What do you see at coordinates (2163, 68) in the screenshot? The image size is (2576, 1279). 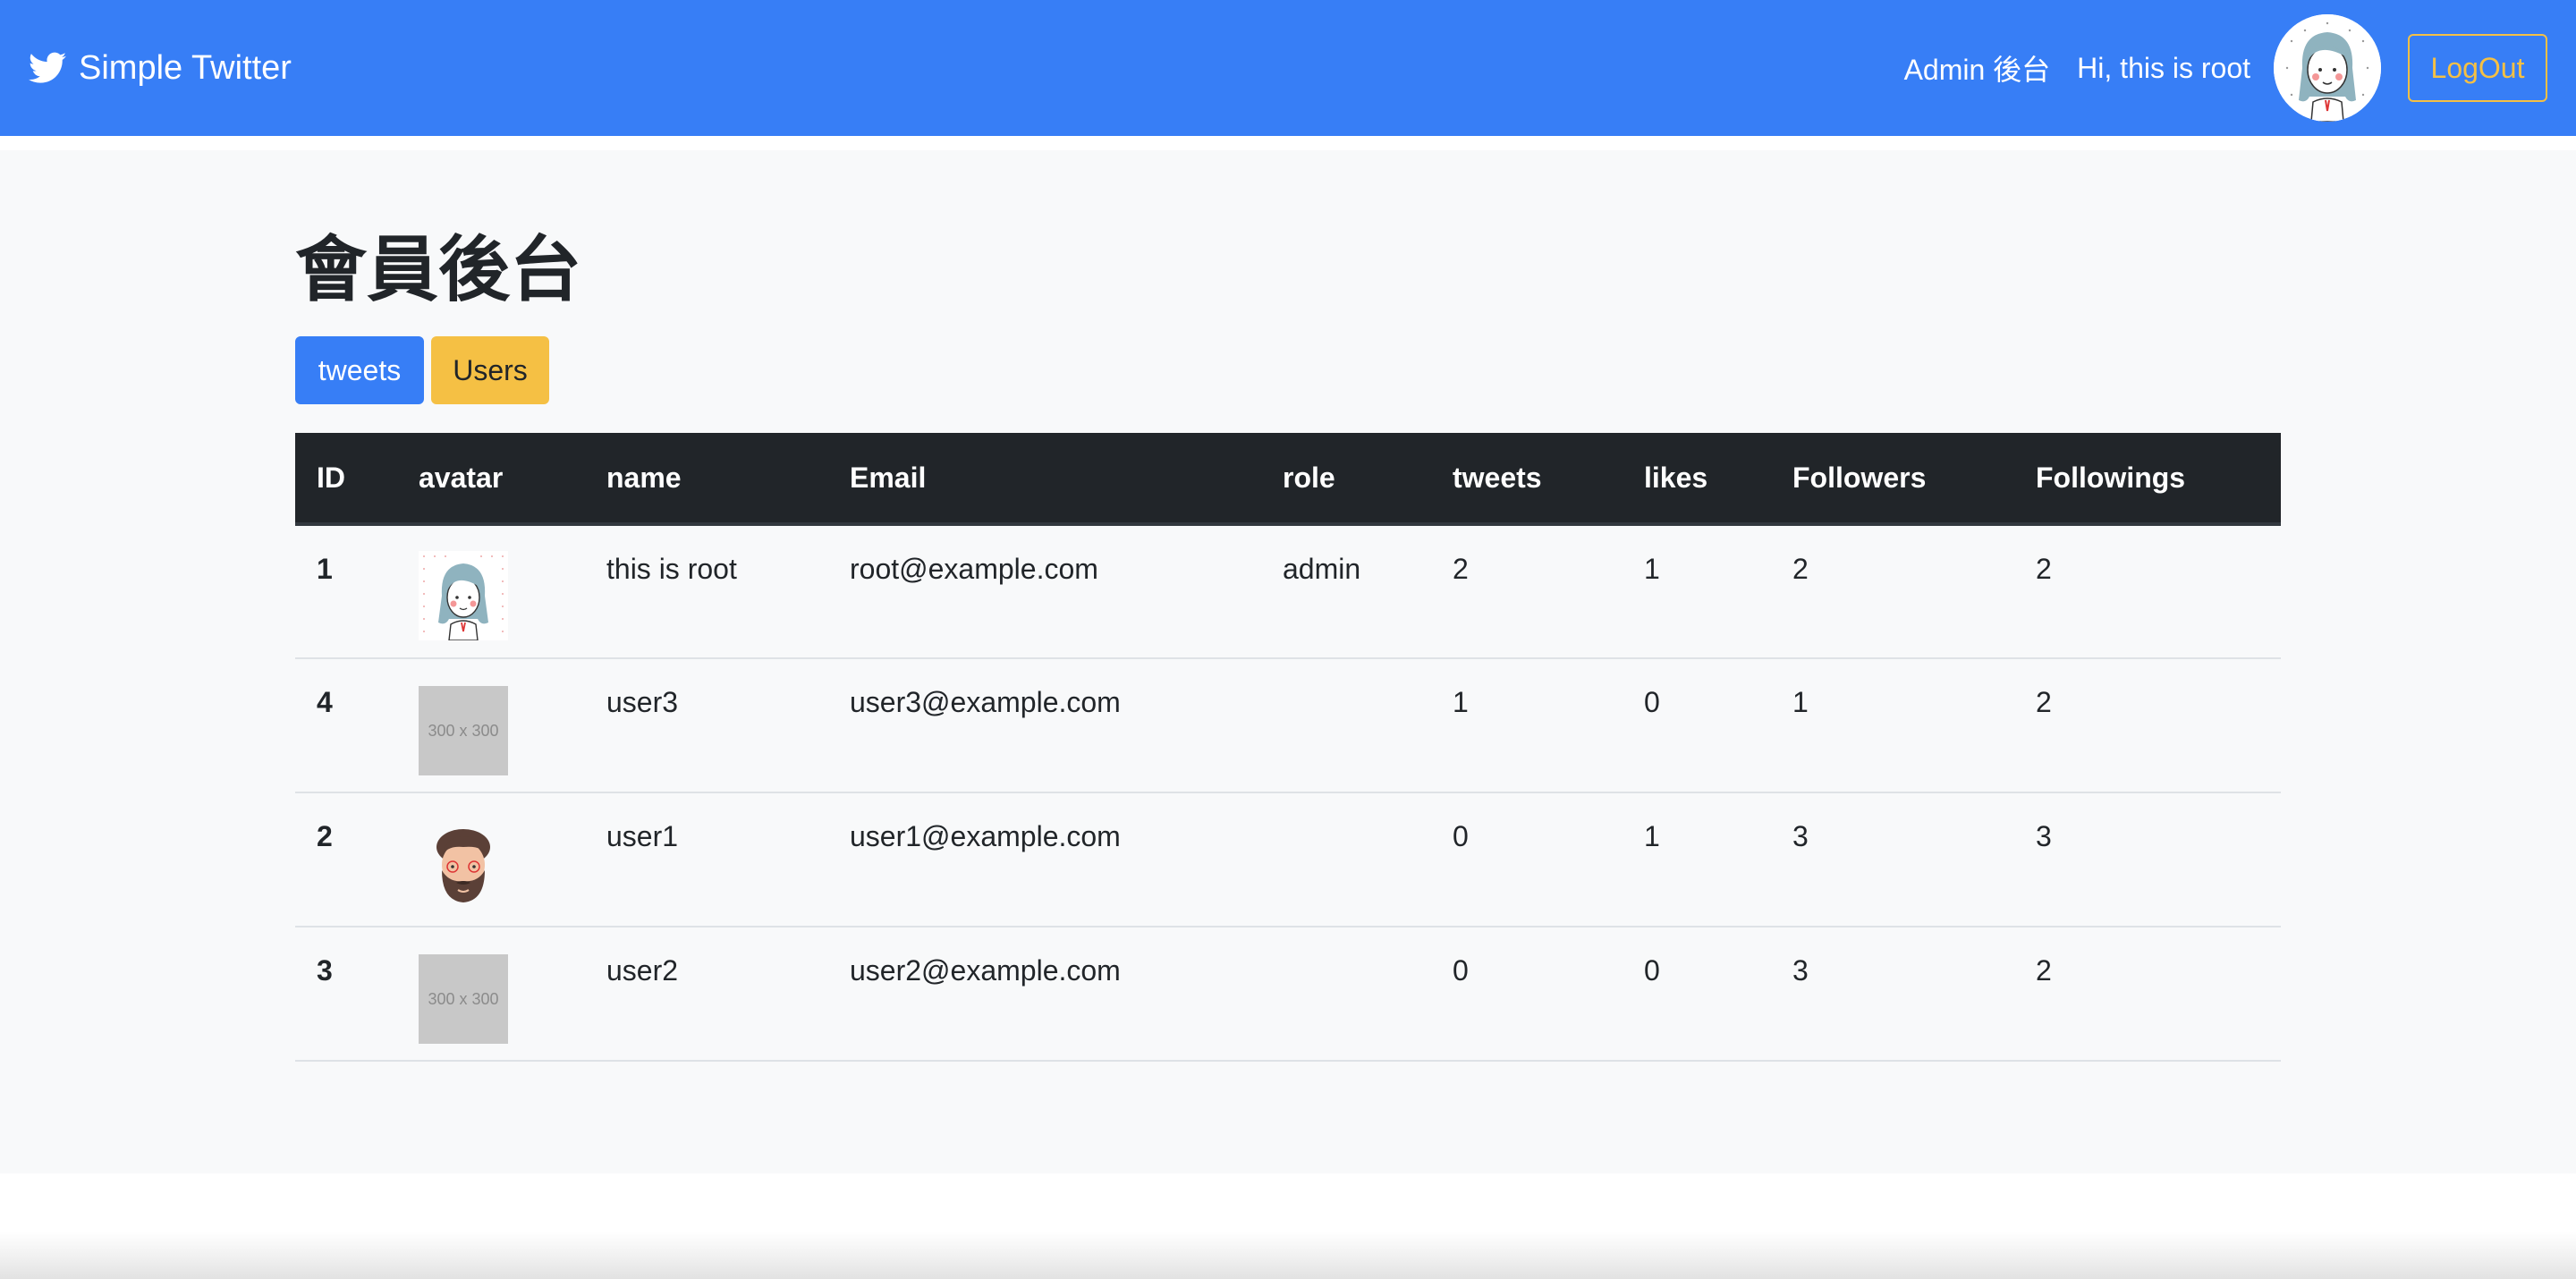 I see `user-greeting-link: Hi, this is root` at bounding box center [2163, 68].